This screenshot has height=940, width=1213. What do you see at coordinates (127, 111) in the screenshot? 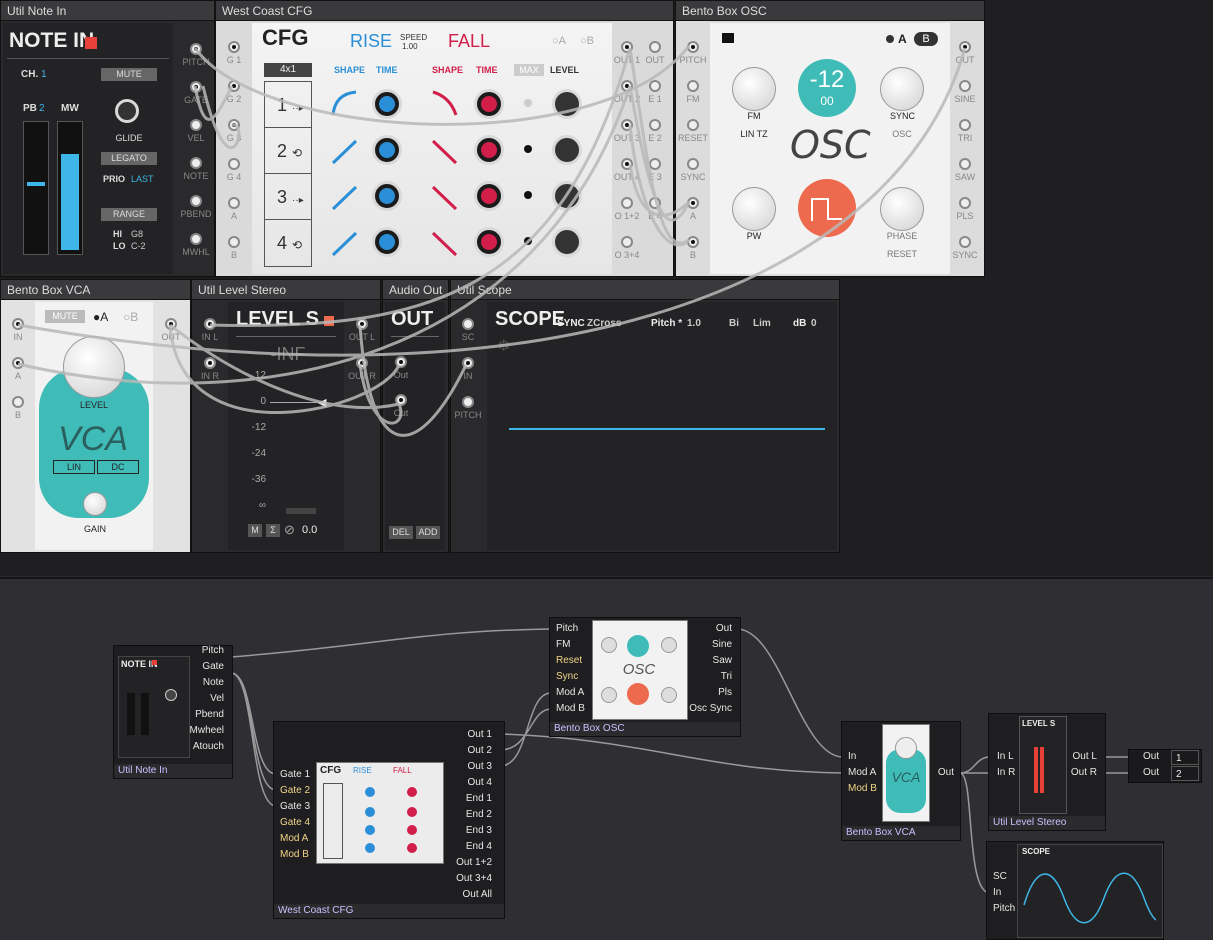
I see `glide-knob` at bounding box center [127, 111].